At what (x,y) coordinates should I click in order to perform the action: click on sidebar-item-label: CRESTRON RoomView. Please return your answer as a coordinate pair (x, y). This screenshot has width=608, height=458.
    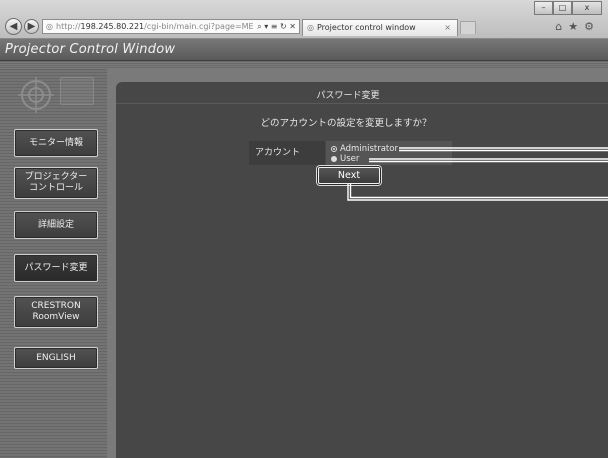
    Looking at the image, I should click on (56, 311).